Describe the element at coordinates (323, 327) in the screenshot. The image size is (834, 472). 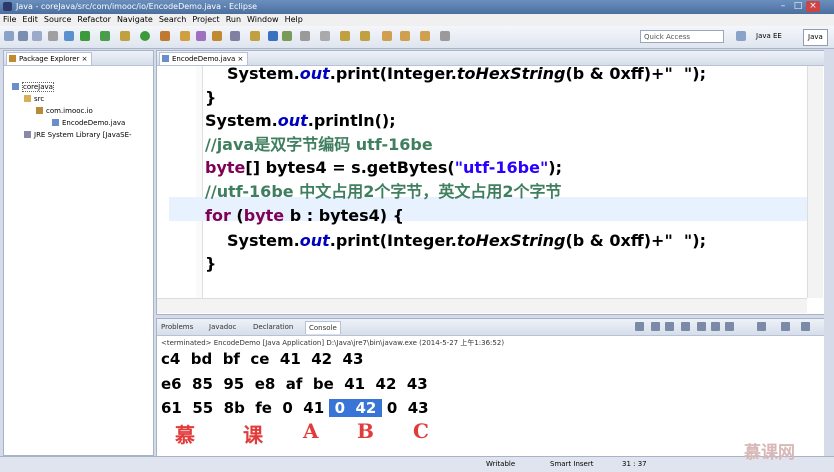
I see `tab-console: Console` at that location.